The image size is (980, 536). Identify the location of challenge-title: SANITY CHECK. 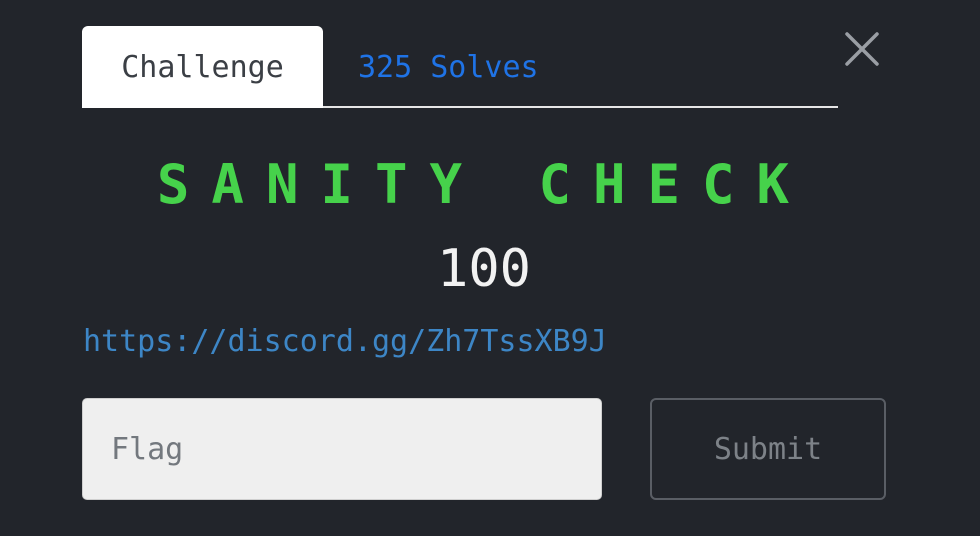
(484, 184).